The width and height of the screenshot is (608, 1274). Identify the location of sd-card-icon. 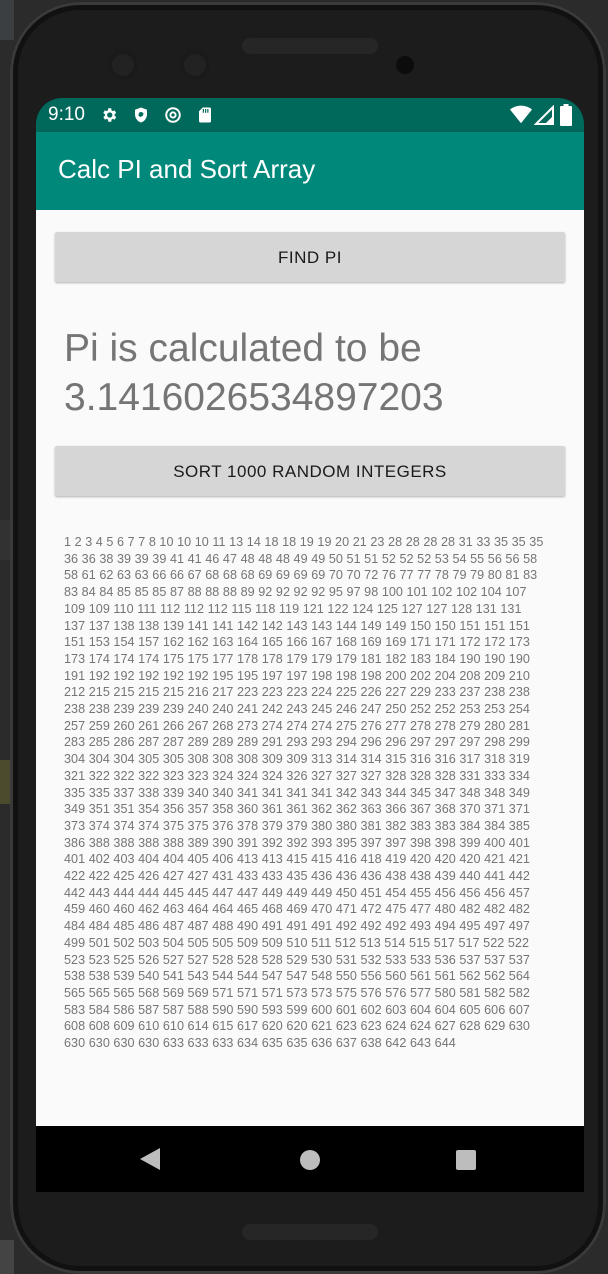
(205, 115).